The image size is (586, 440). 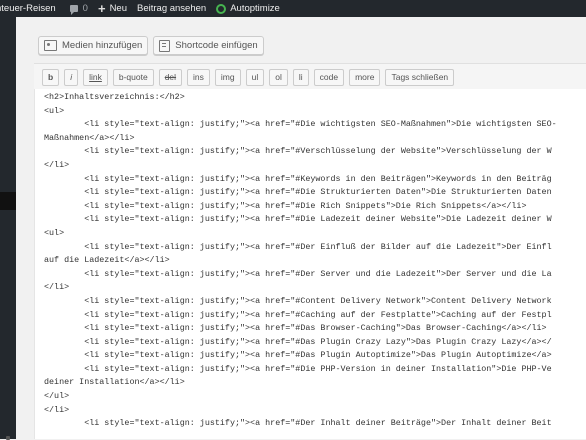 I want to click on code-line: Maßnahmen</a></li>, so click(x=89, y=137).